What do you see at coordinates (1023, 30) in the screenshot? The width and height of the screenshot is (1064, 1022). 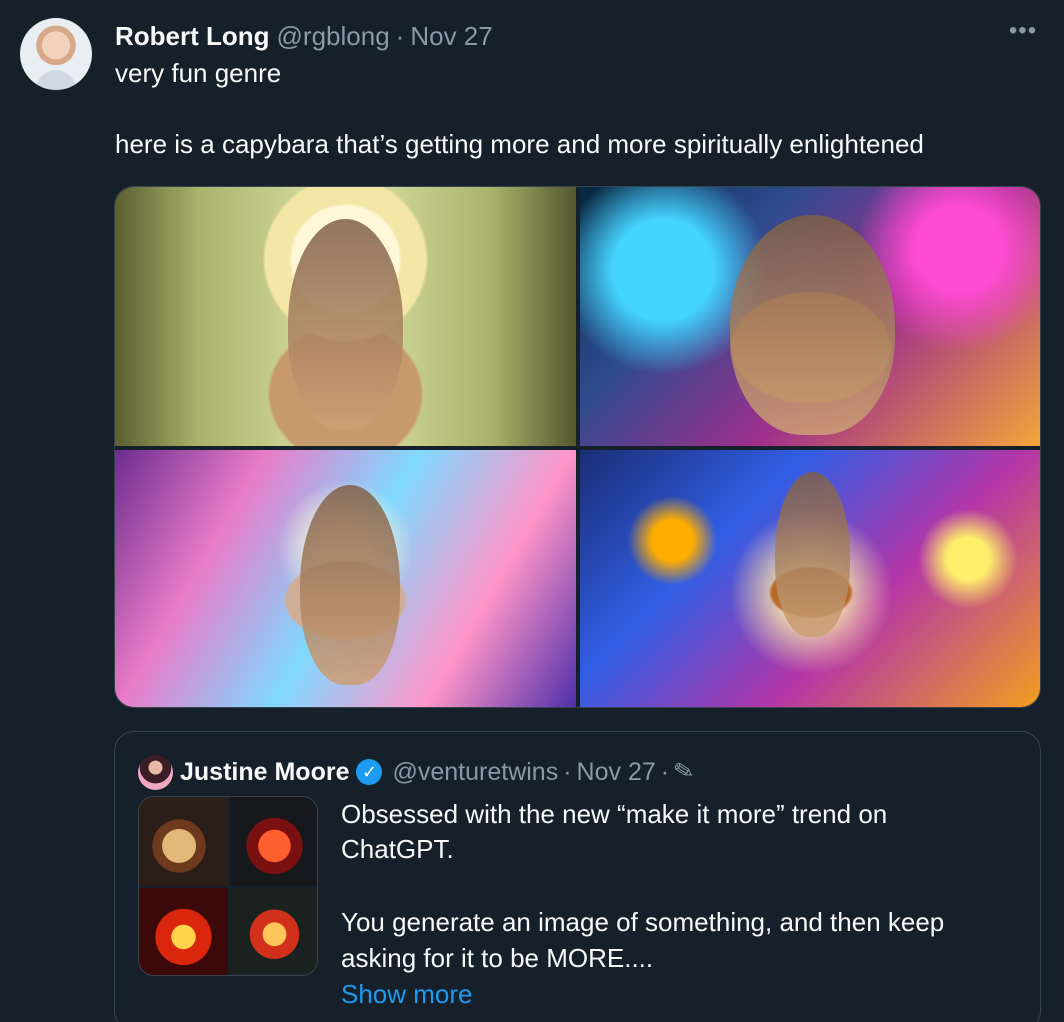 I see `more-horizontal-icon: •••` at bounding box center [1023, 30].